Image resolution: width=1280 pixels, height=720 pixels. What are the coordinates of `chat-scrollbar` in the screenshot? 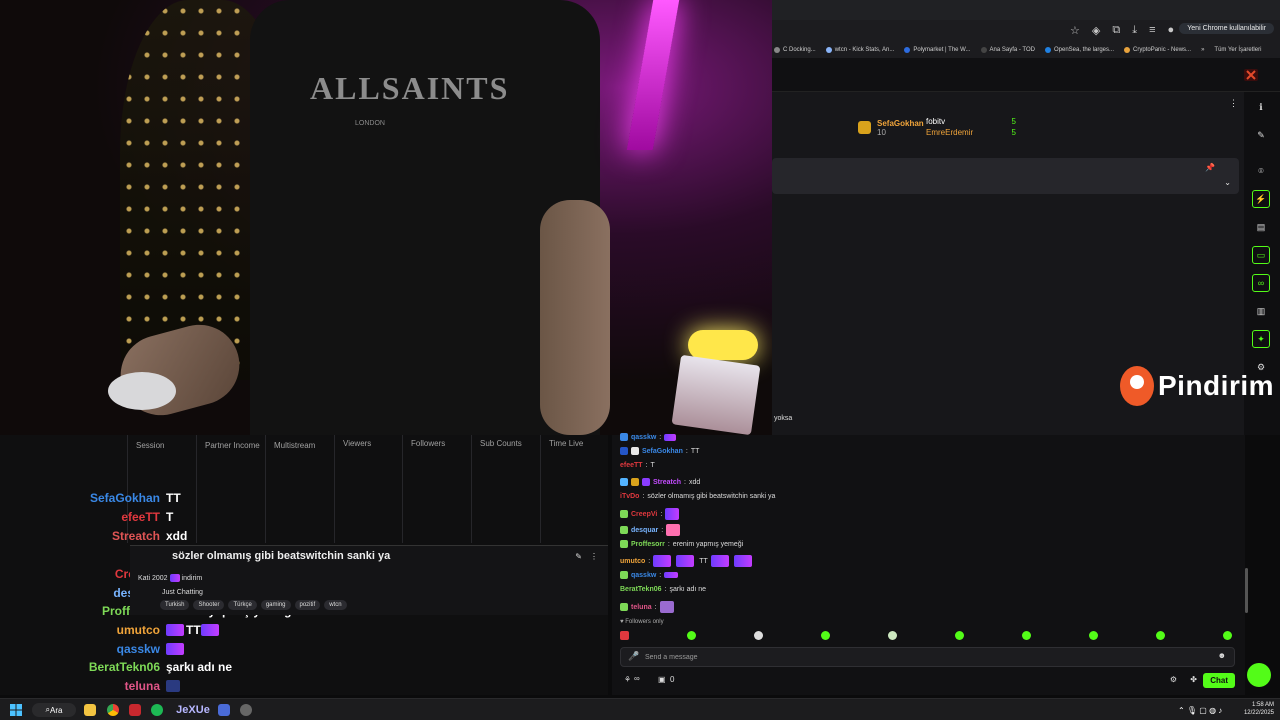 It's located at (1246, 590).